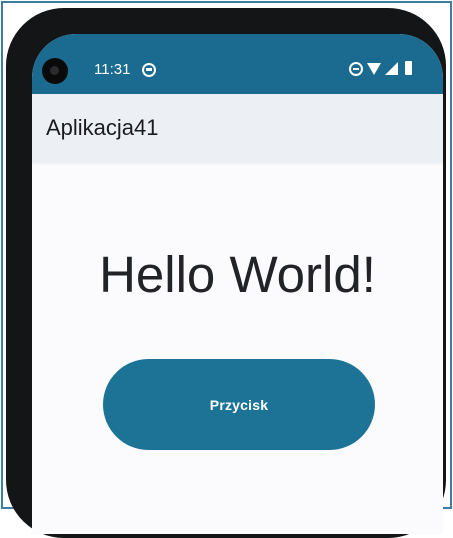  Describe the element at coordinates (55, 71) in the screenshot. I see `front-camera` at that location.